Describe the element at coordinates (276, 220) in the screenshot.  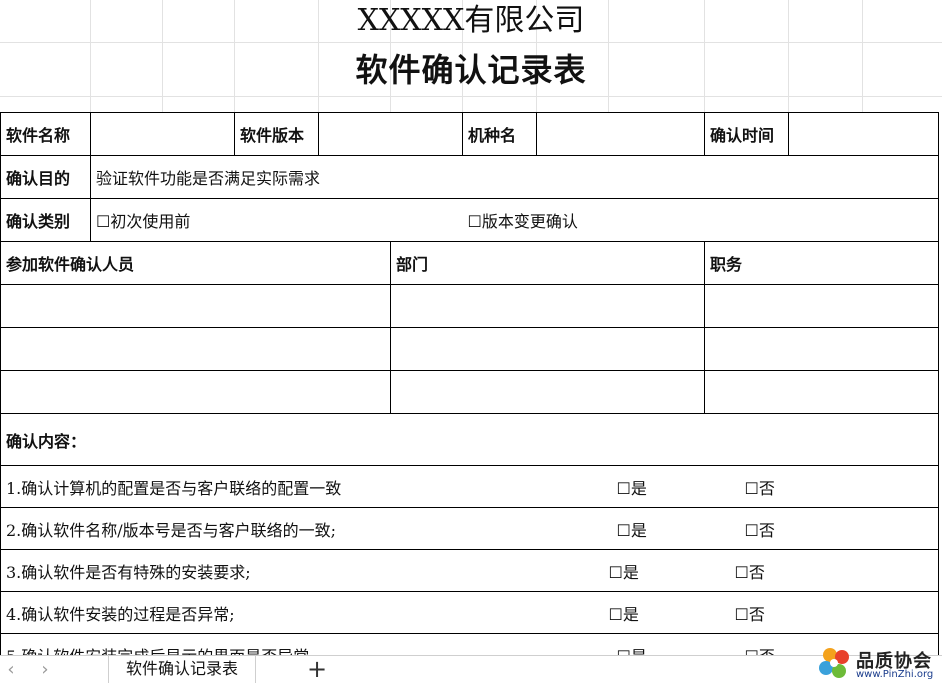
I see `category-first-use-option: ☐初次使用前` at that location.